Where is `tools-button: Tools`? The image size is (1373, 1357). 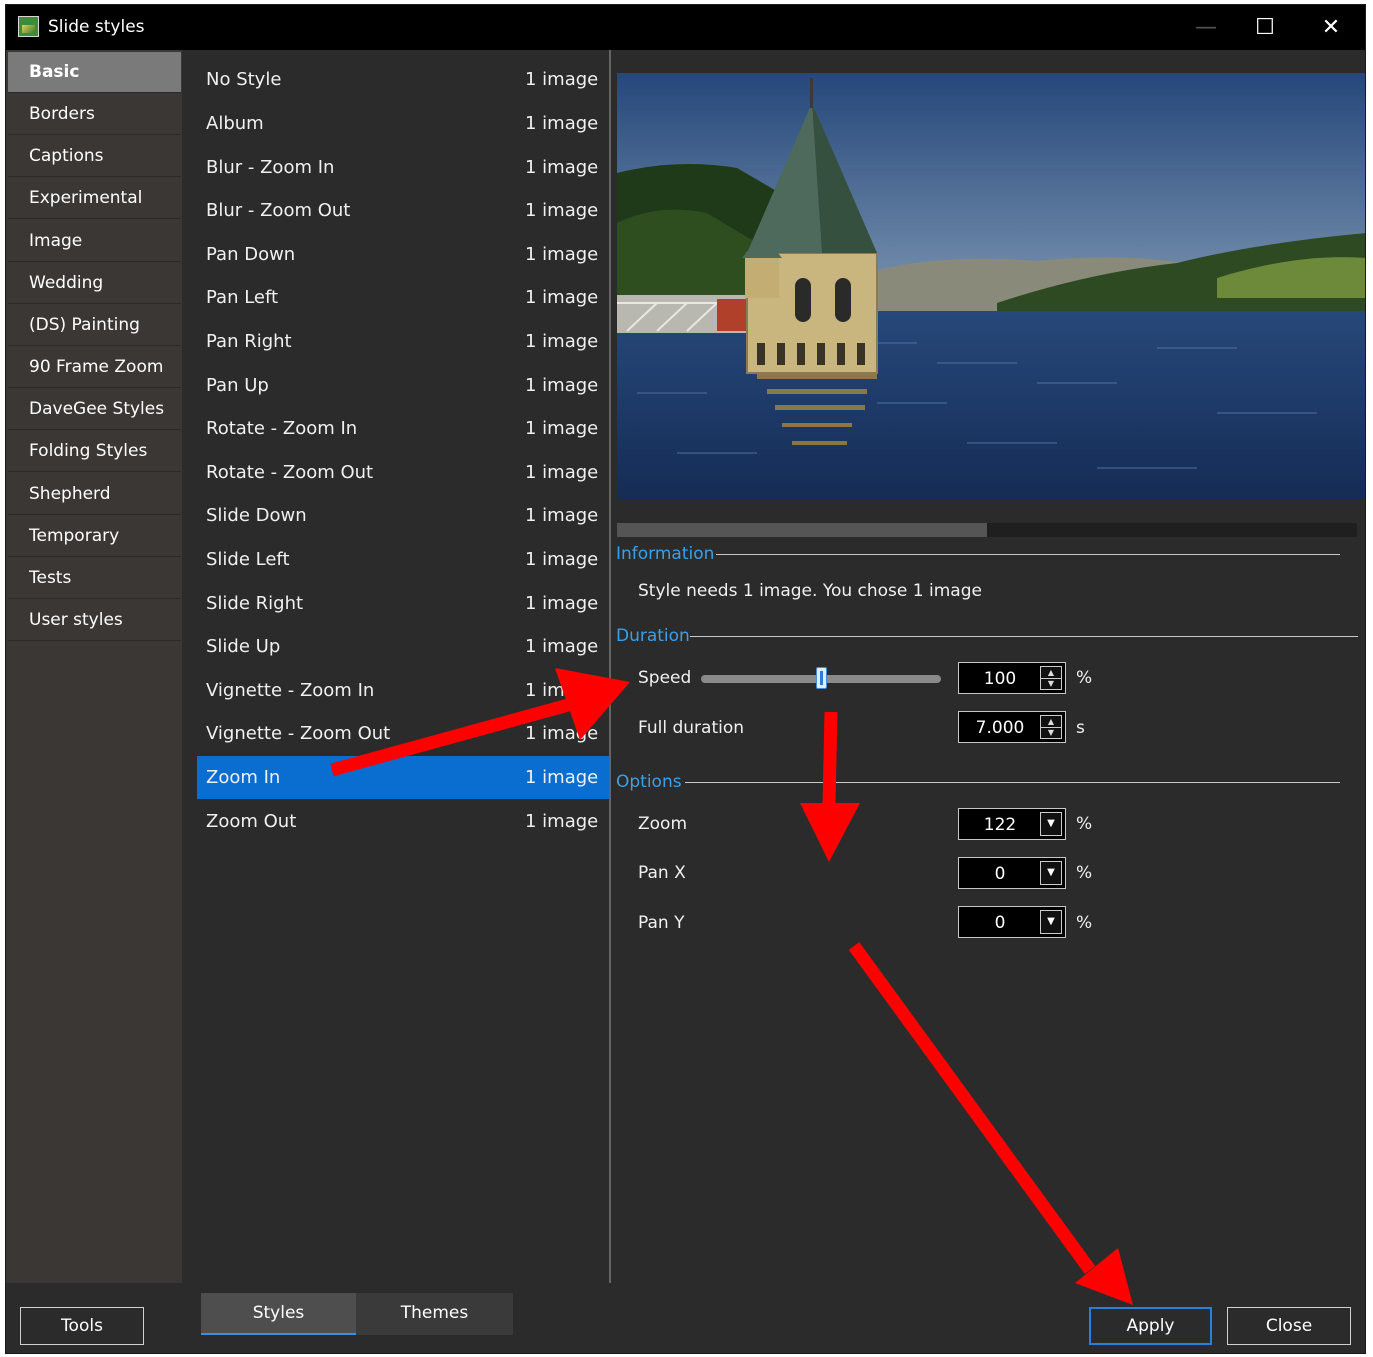
tools-button: Tools is located at coordinates (82, 1326).